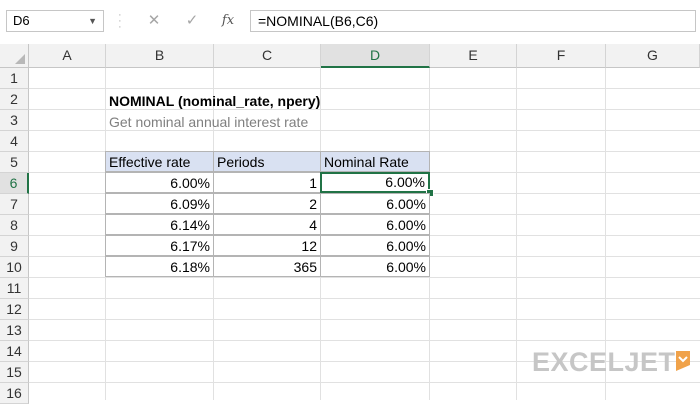 This screenshot has height=404, width=700. I want to click on exceljet-logo: EXCELJET, so click(611, 362).